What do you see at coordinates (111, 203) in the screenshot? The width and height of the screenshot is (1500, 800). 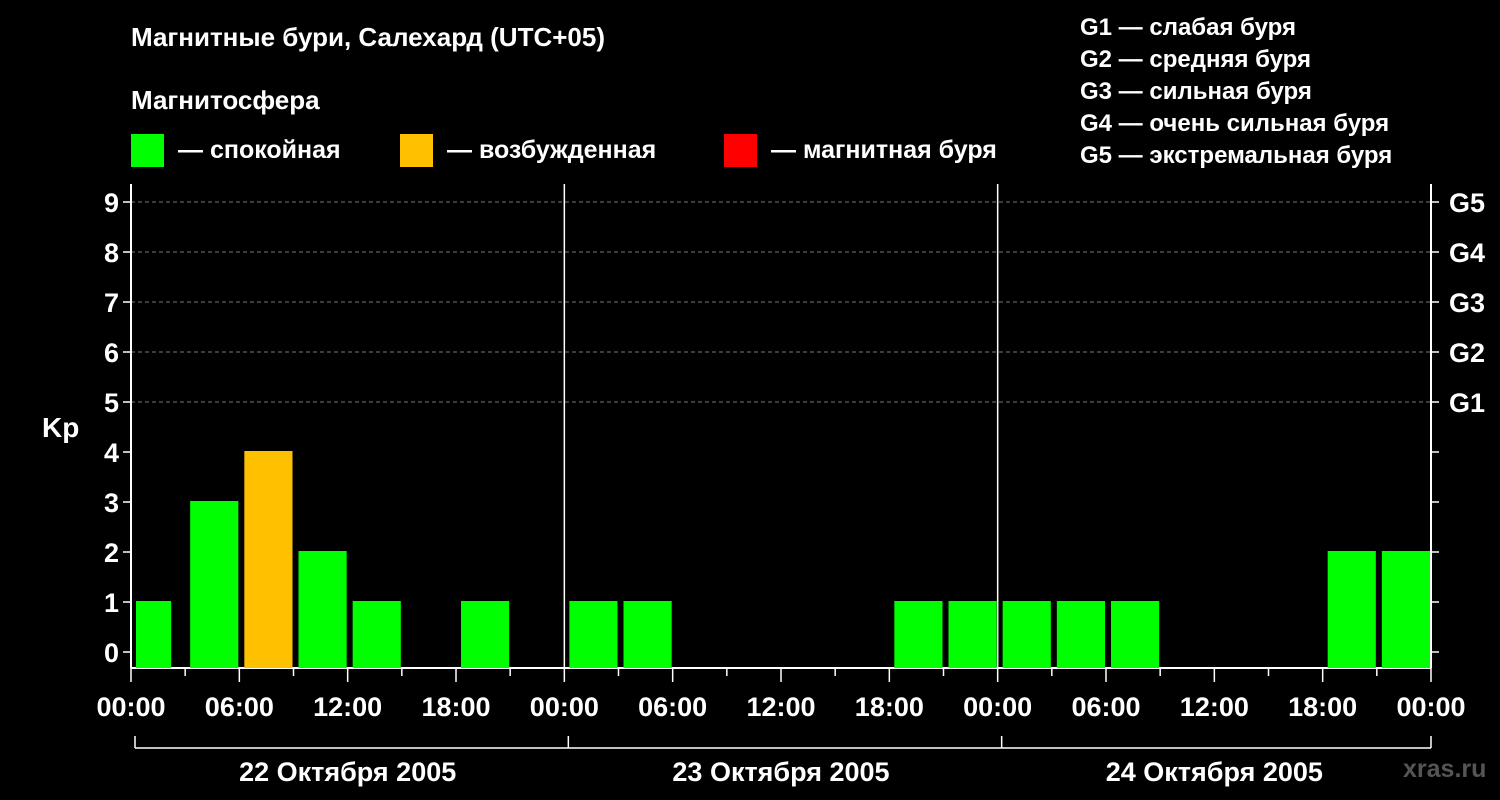 I see `y-tick-label-9: 9` at bounding box center [111, 203].